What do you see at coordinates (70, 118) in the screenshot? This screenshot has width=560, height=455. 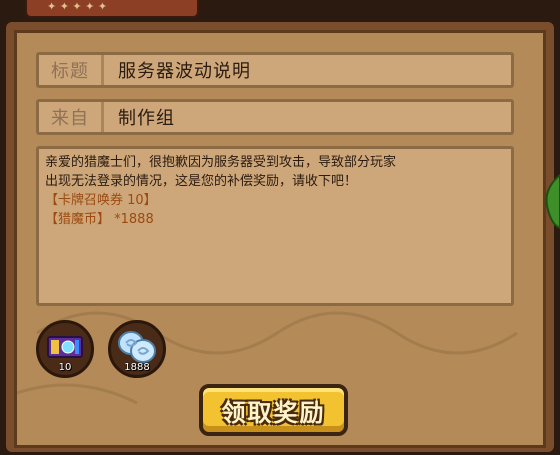 I see `sender-label: 来自` at bounding box center [70, 118].